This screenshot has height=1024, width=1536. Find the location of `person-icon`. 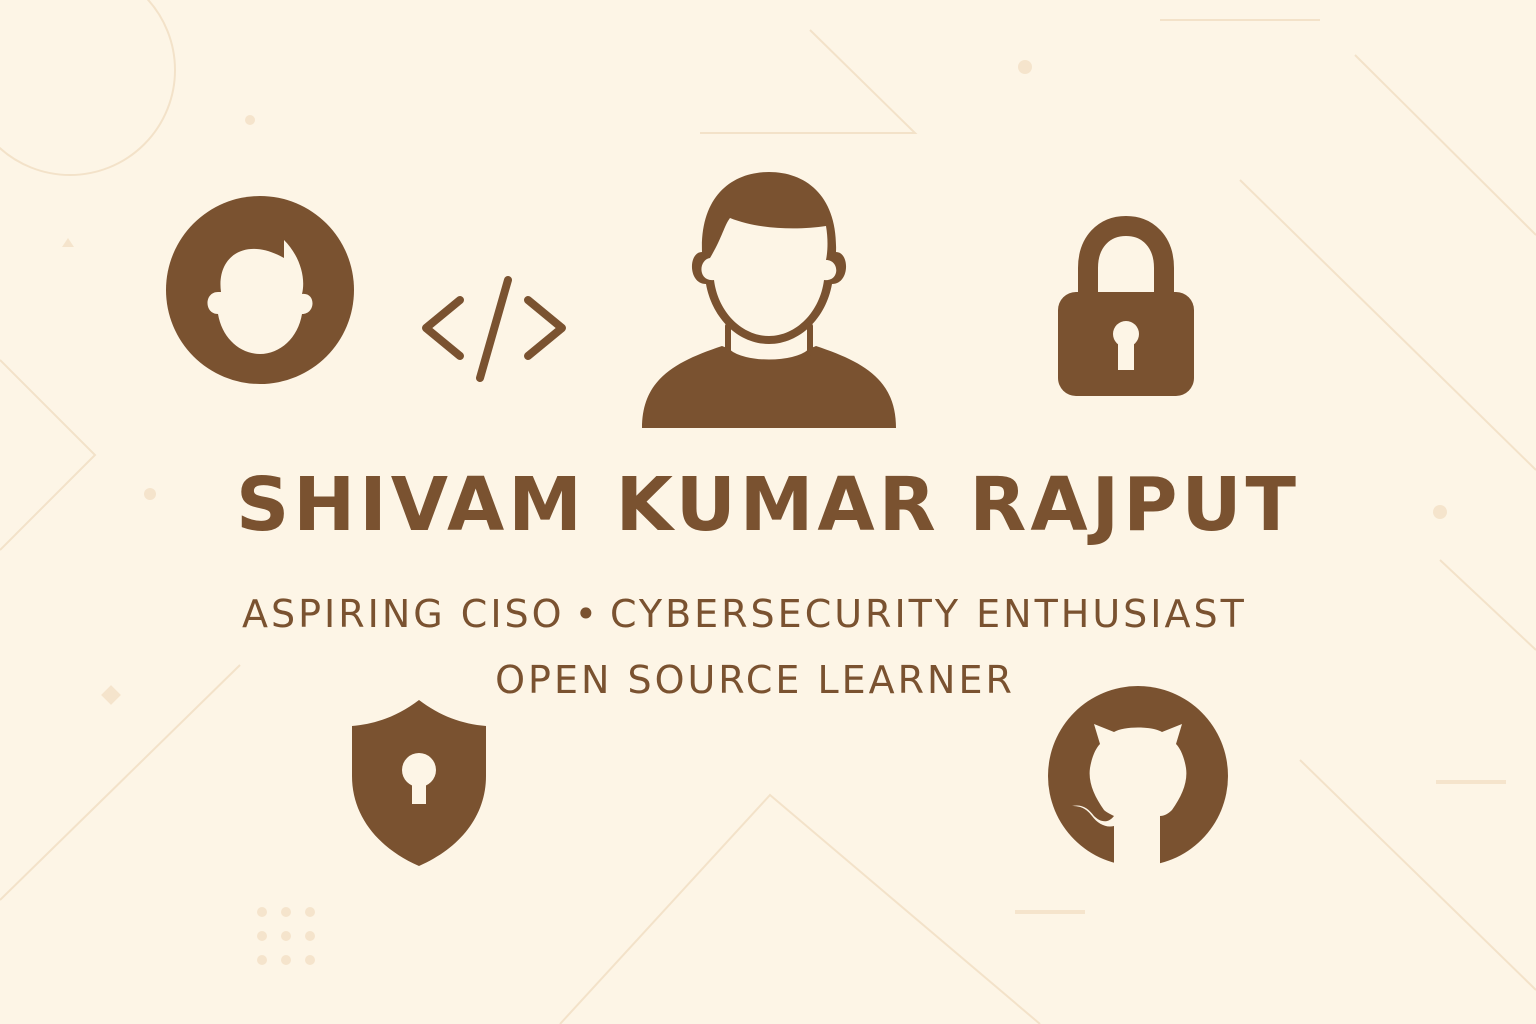

person-icon is located at coordinates (769, 300).